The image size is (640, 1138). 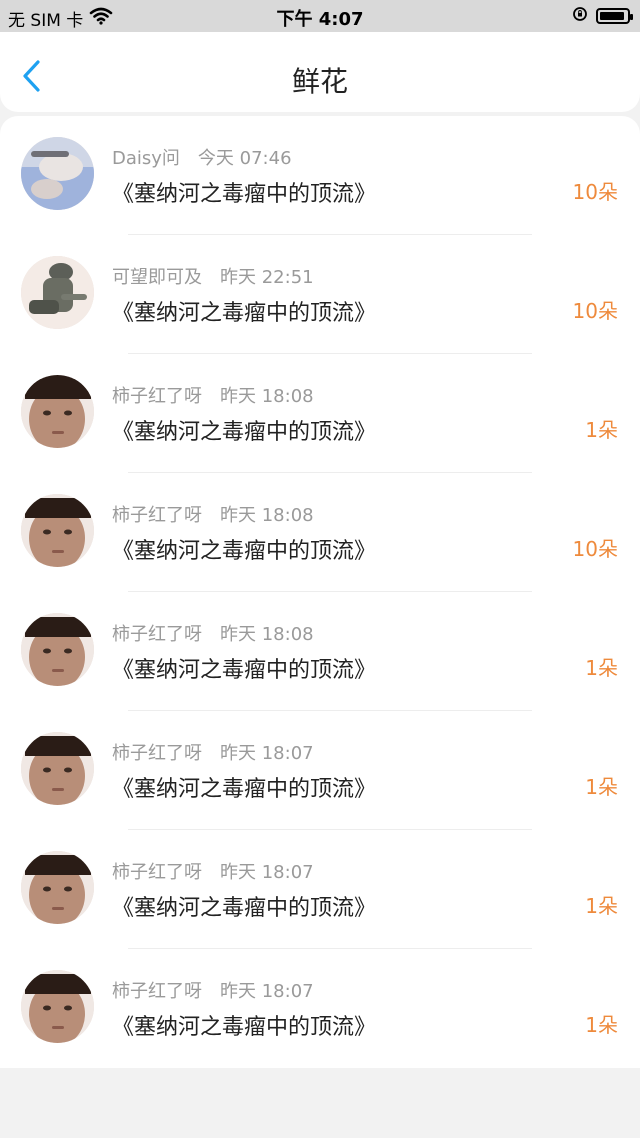 What do you see at coordinates (320, 294) in the screenshot?
I see `list-item: 可望即可及 昨天 22:51 《塞纳河之毒瘤中的顶流》 10朵` at bounding box center [320, 294].